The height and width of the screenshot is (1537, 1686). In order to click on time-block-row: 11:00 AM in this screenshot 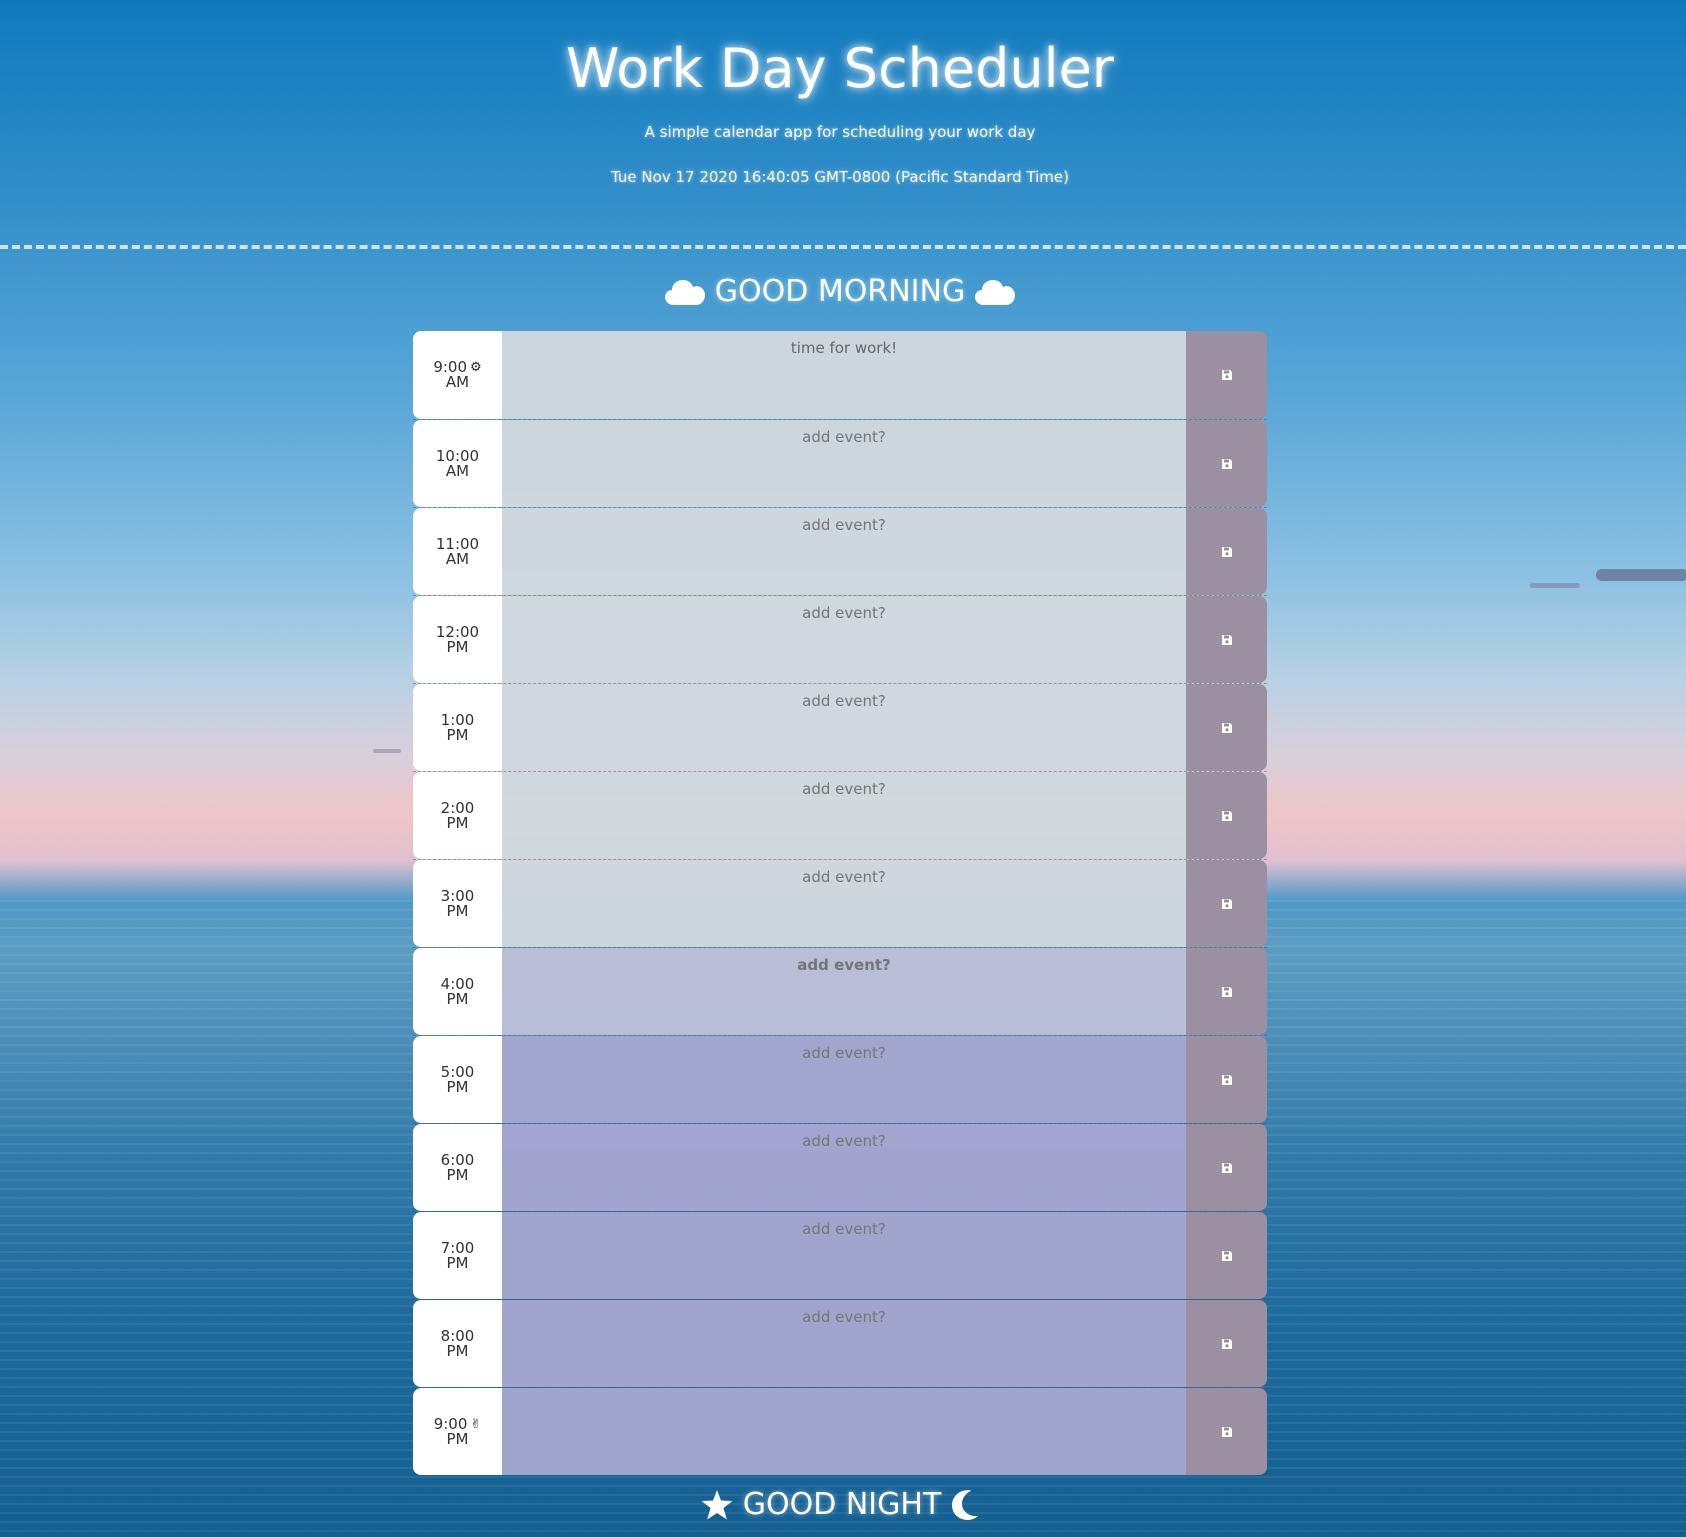, I will do `click(840, 551)`.